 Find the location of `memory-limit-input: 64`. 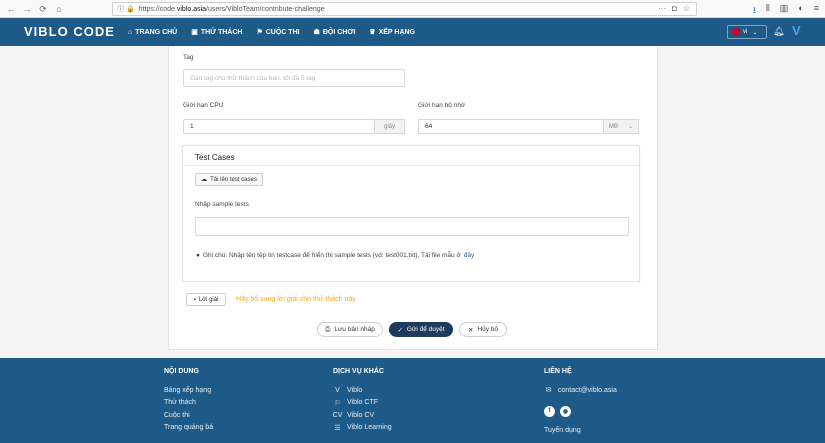

memory-limit-input: 64 is located at coordinates (511, 126).